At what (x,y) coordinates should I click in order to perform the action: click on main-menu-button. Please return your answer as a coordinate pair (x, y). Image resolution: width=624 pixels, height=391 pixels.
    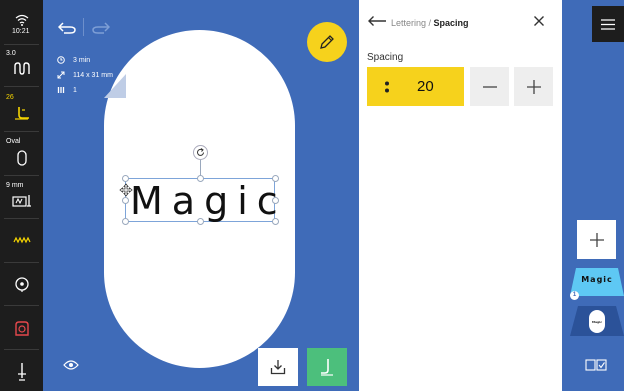
    Looking at the image, I should click on (608, 24).